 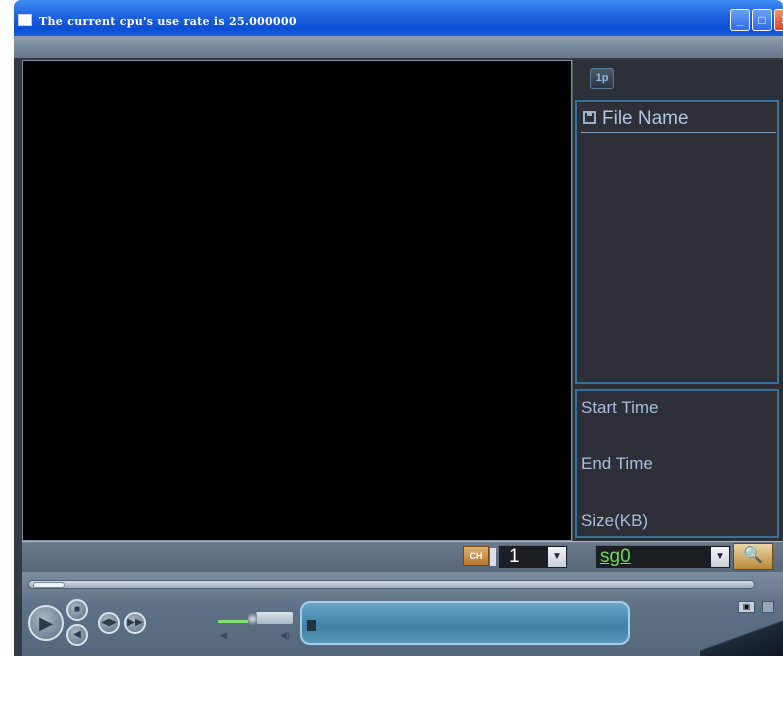 What do you see at coordinates (617, 463) in the screenshot?
I see `end-time-label: End Time` at bounding box center [617, 463].